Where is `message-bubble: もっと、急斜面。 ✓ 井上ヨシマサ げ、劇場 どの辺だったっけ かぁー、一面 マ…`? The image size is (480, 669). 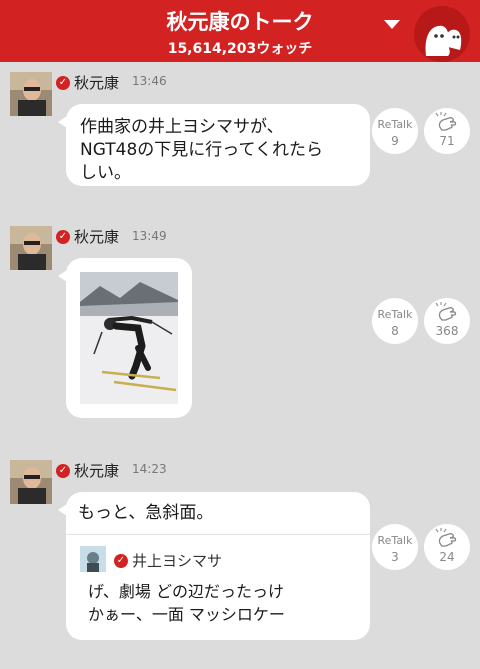 message-bubble: もっと、急斜面。 ✓ 井上ヨシマサ げ、劇場 どの辺だったっけ かぁー、一面 マ… is located at coordinates (214, 566).